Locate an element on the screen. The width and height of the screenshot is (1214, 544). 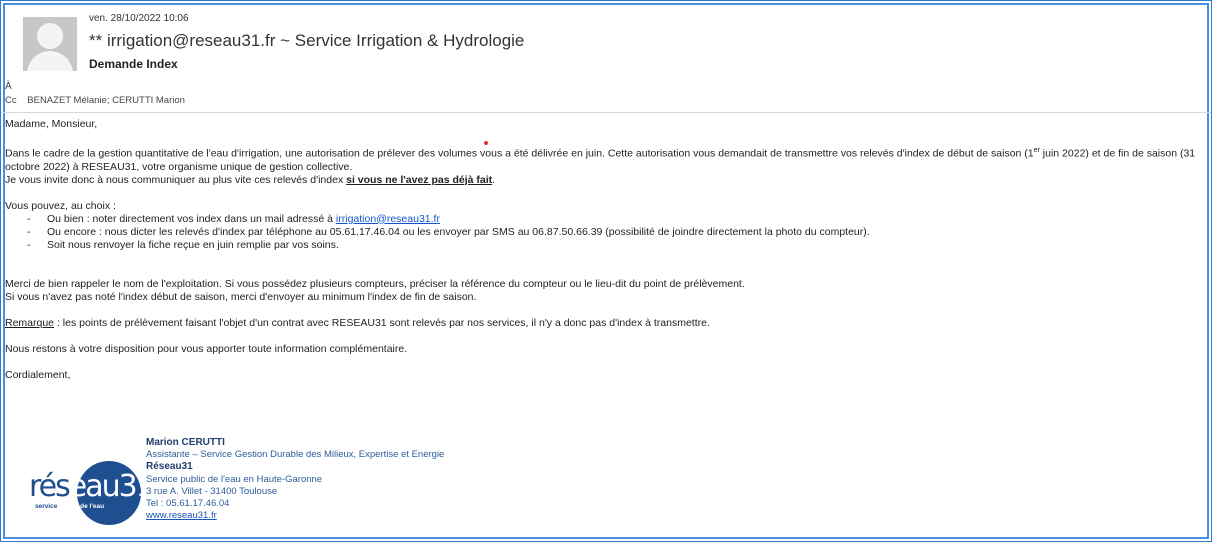
remark-label: Remarque is located at coordinates (30, 322).